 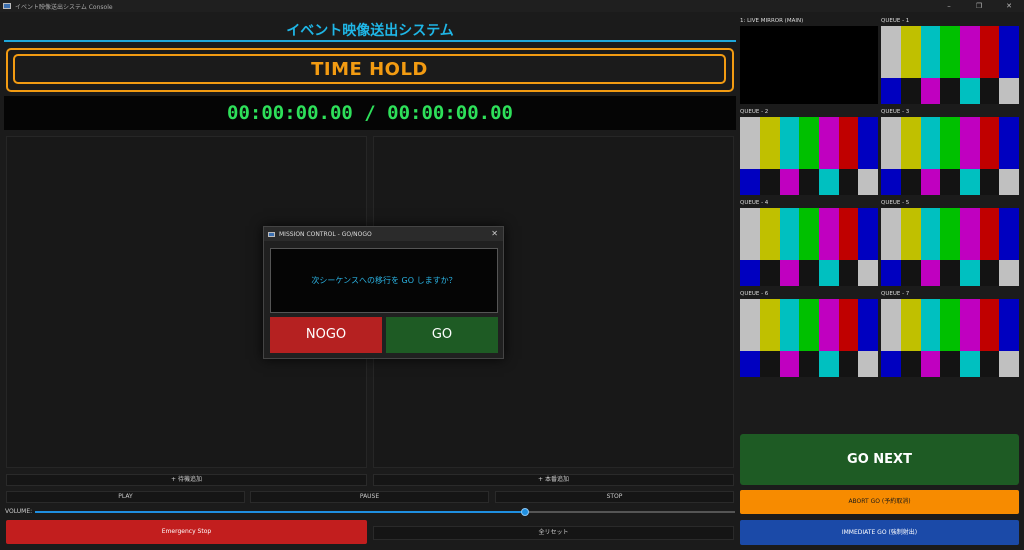 I want to click on stop-button: STOP, so click(x=614, y=497).